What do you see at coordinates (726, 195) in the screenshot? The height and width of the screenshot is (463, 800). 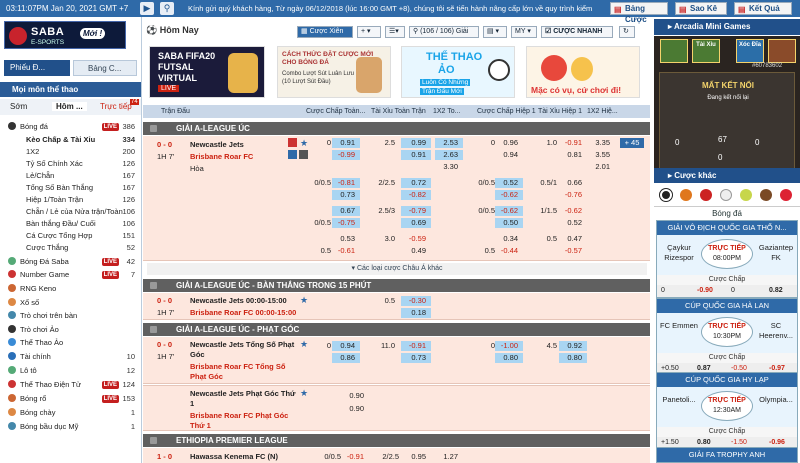 I see `volleyball-icon` at bounding box center [726, 195].